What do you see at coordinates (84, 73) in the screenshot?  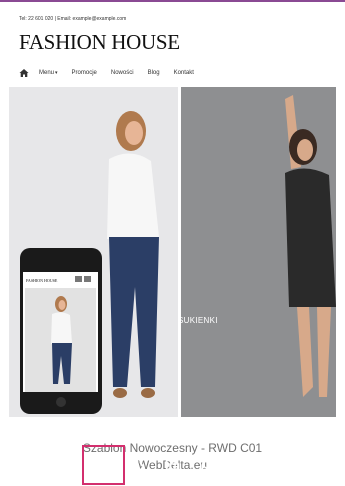 I see `nav-item-promocje: Promocje` at bounding box center [84, 73].